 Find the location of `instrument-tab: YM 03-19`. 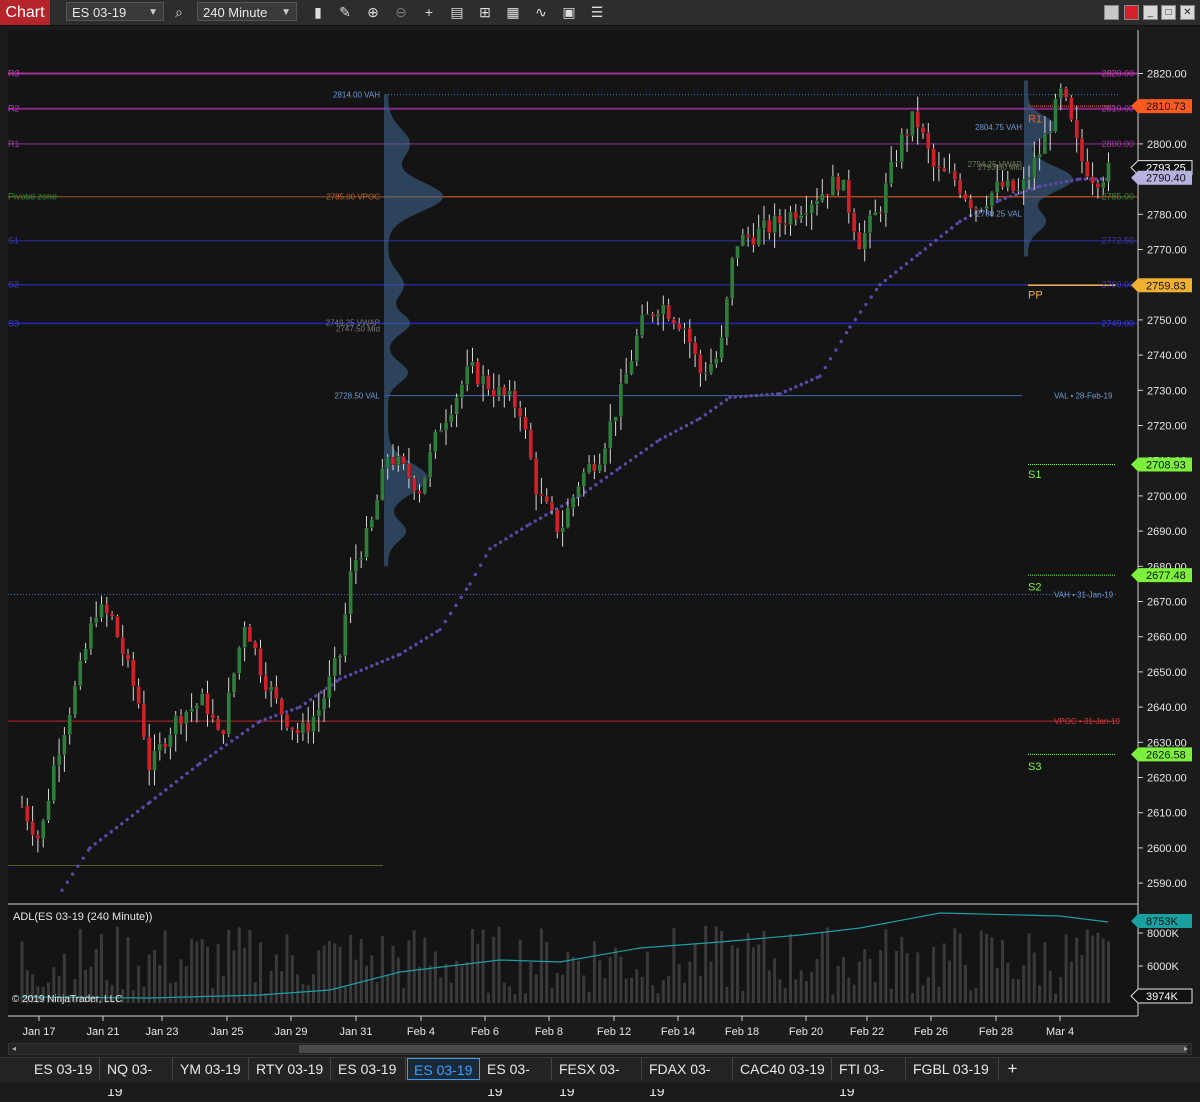

instrument-tab: YM 03-19 is located at coordinates (211, 1069).